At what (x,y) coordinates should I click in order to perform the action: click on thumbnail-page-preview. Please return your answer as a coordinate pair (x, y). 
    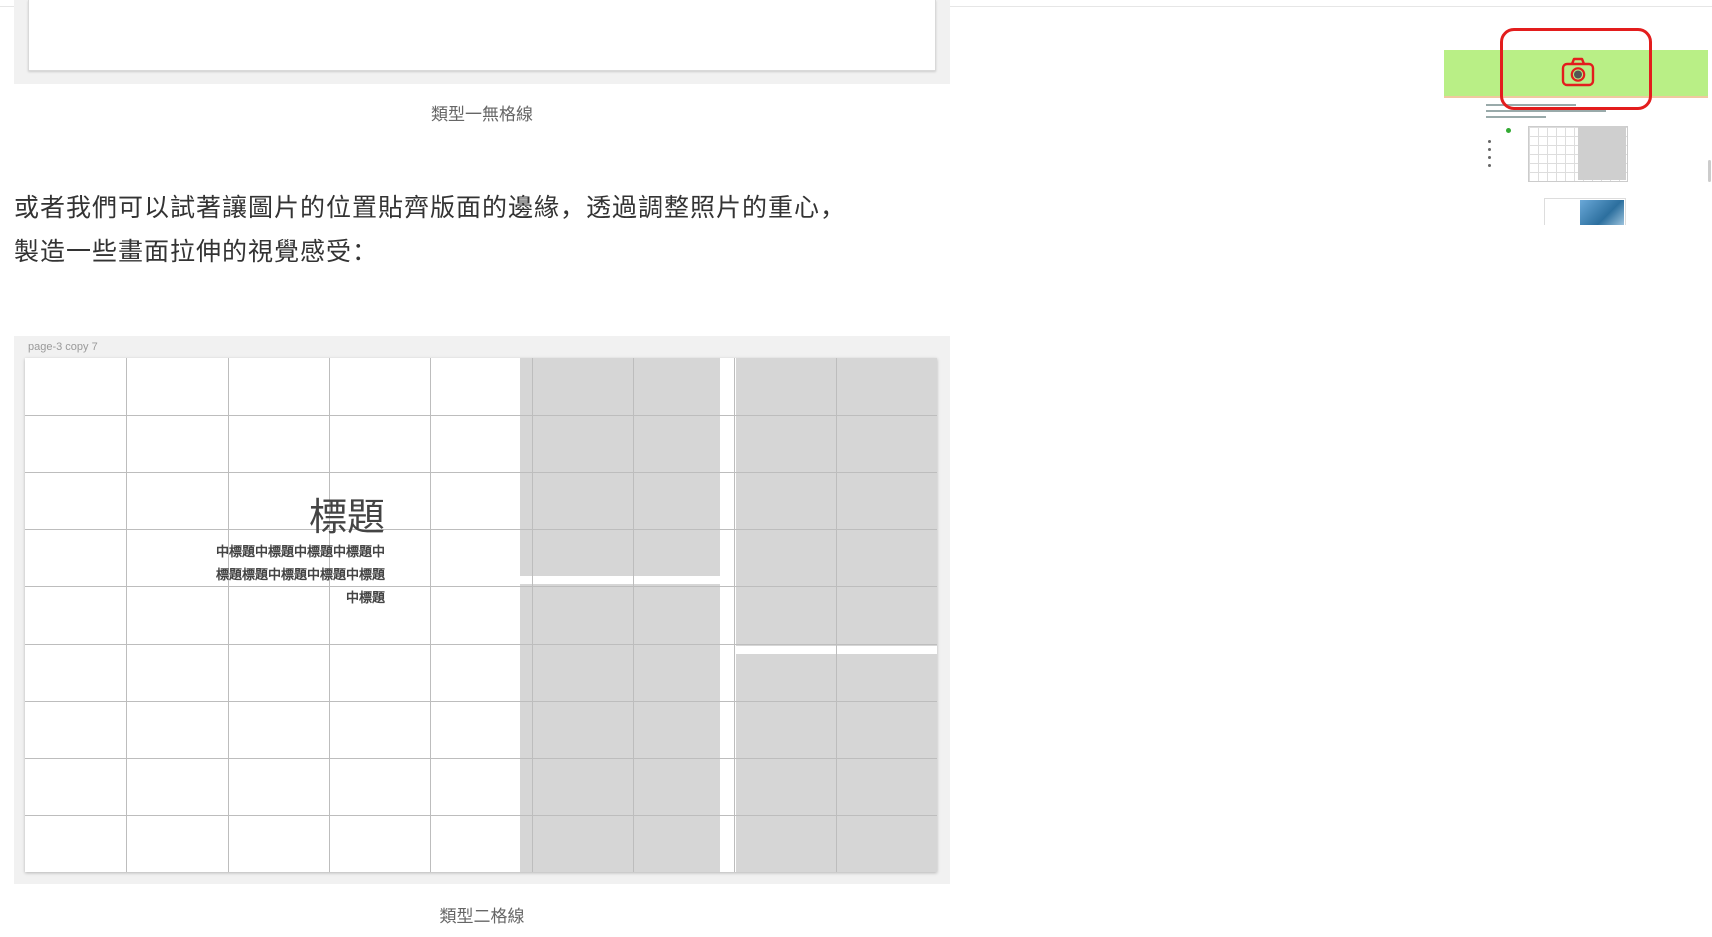
    Looking at the image, I should click on (1576, 160).